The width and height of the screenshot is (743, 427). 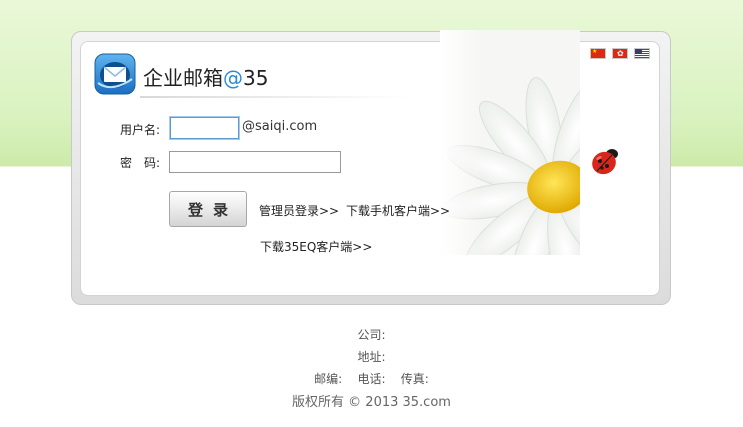 What do you see at coordinates (115, 74) in the screenshot?
I see `mail-logo-icon` at bounding box center [115, 74].